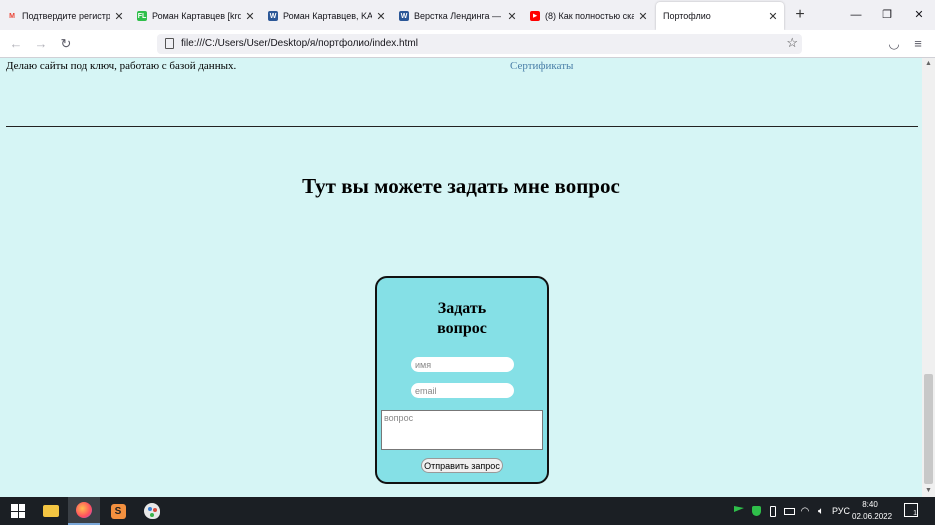 The height and width of the screenshot is (525, 935). I want to click on windows-icon, so click(18, 511).